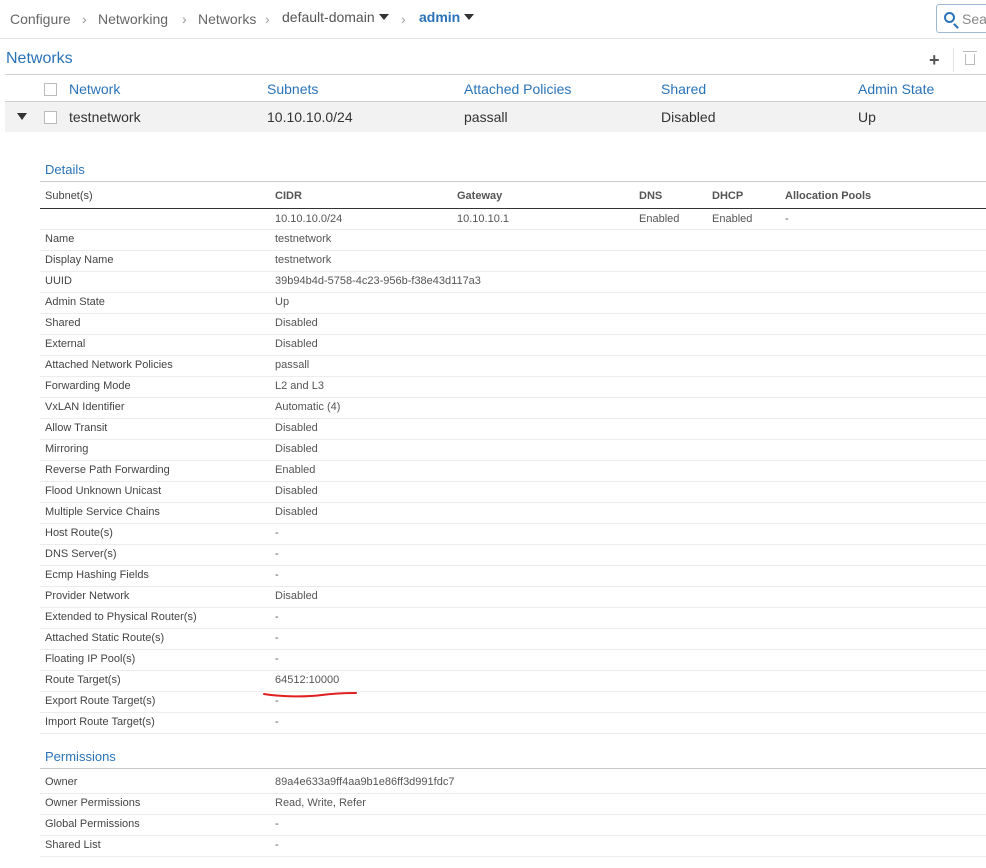 This screenshot has width=986, height=868. Describe the element at coordinates (75, 302) in the screenshot. I see `detail-label: Admin State` at that location.